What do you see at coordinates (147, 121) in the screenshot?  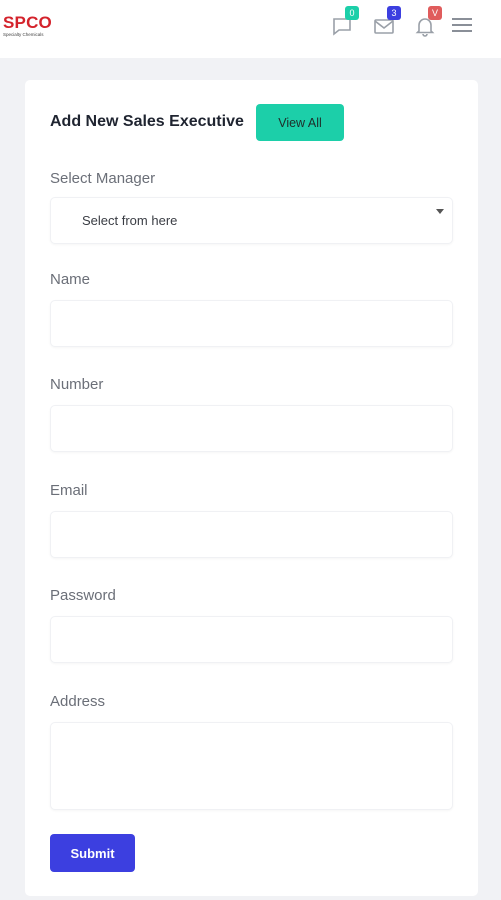 I see `page-title: Add New Sales Executive` at bounding box center [147, 121].